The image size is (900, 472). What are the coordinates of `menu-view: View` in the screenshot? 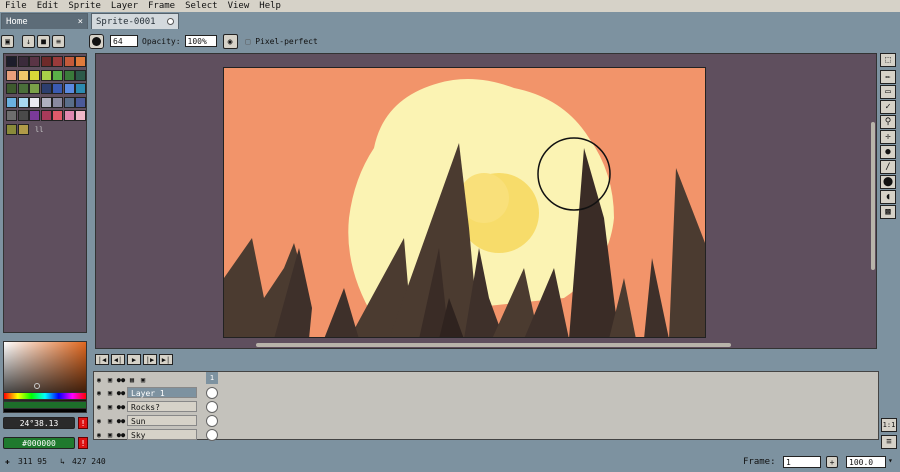 It's located at (239, 6).